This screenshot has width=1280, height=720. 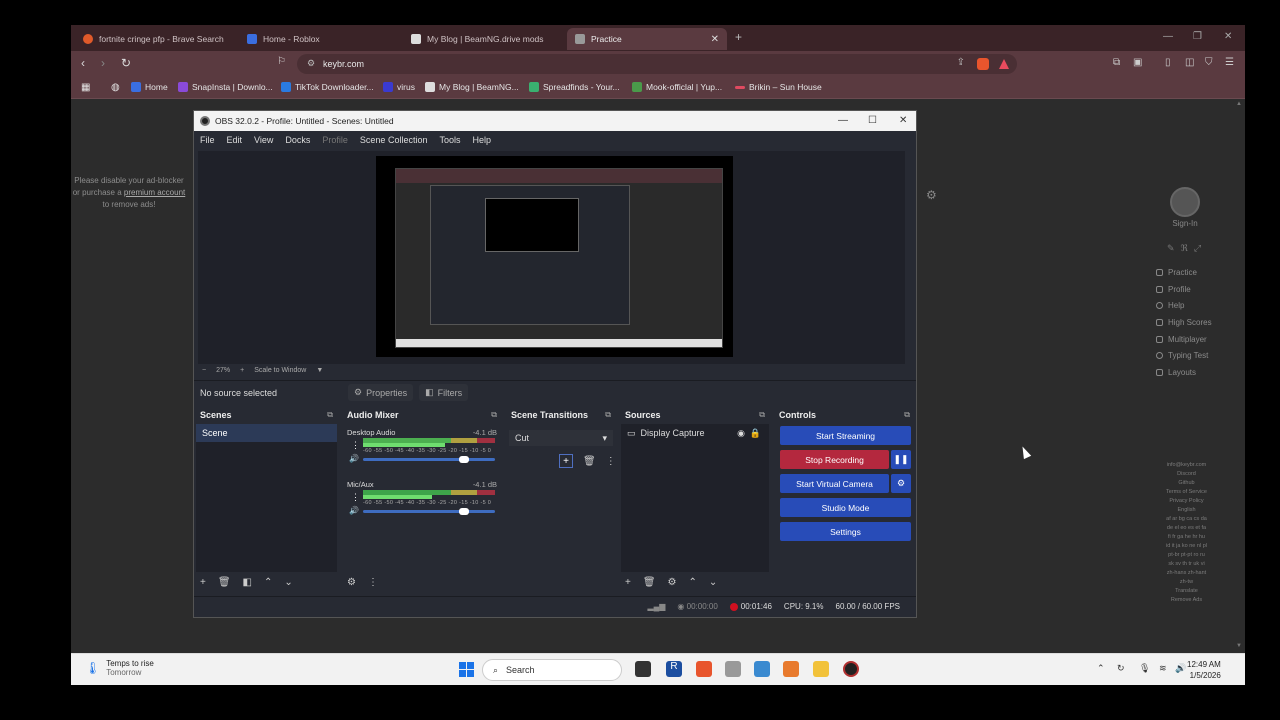 I want to click on microphone-icon: 🎙, so click(x=1144, y=668).